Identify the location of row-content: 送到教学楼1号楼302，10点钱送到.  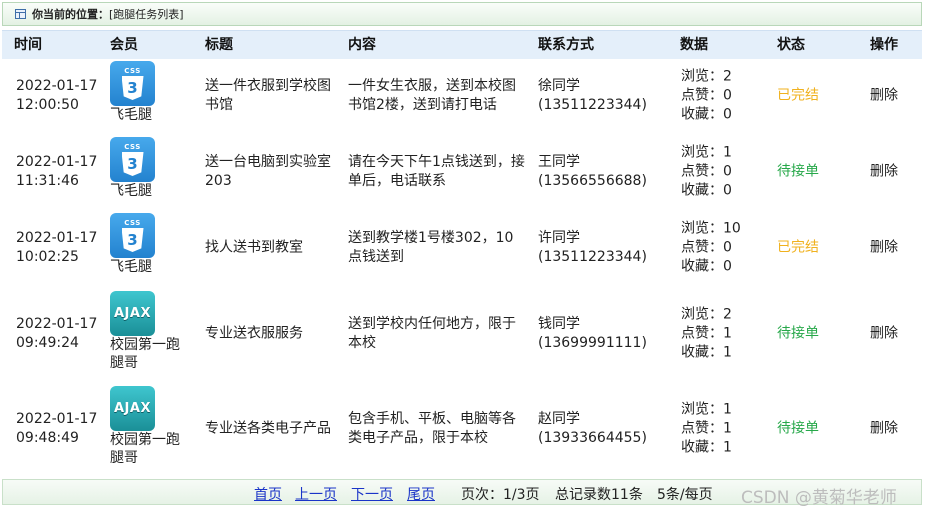
(431, 247).